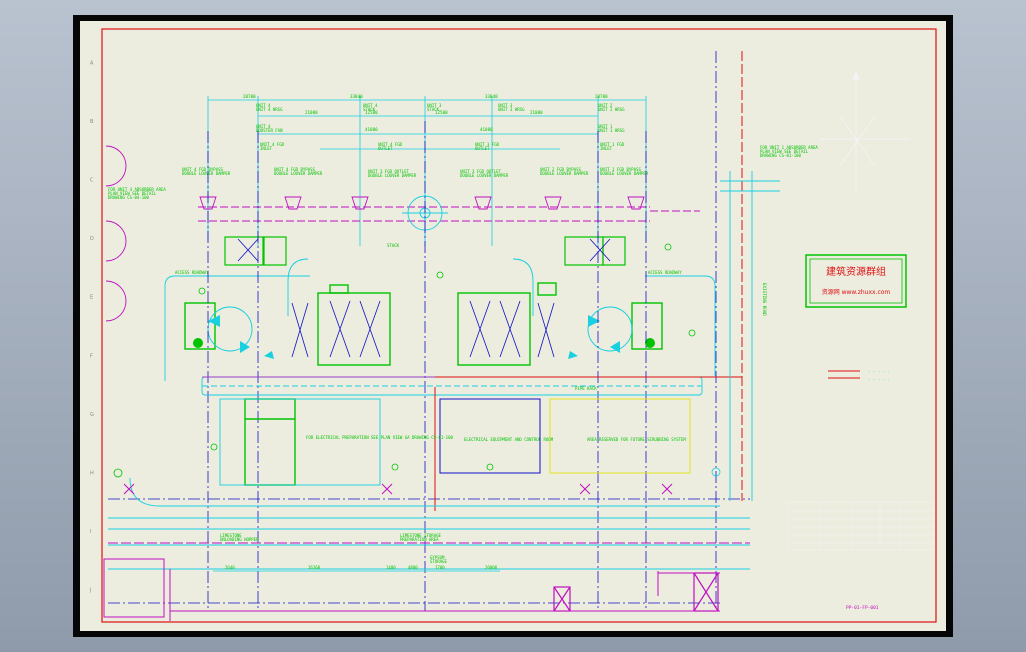  What do you see at coordinates (665, 272) in the screenshot?
I see `access-roadway-right-label: ACCESS ROADWAY` at bounding box center [665, 272].